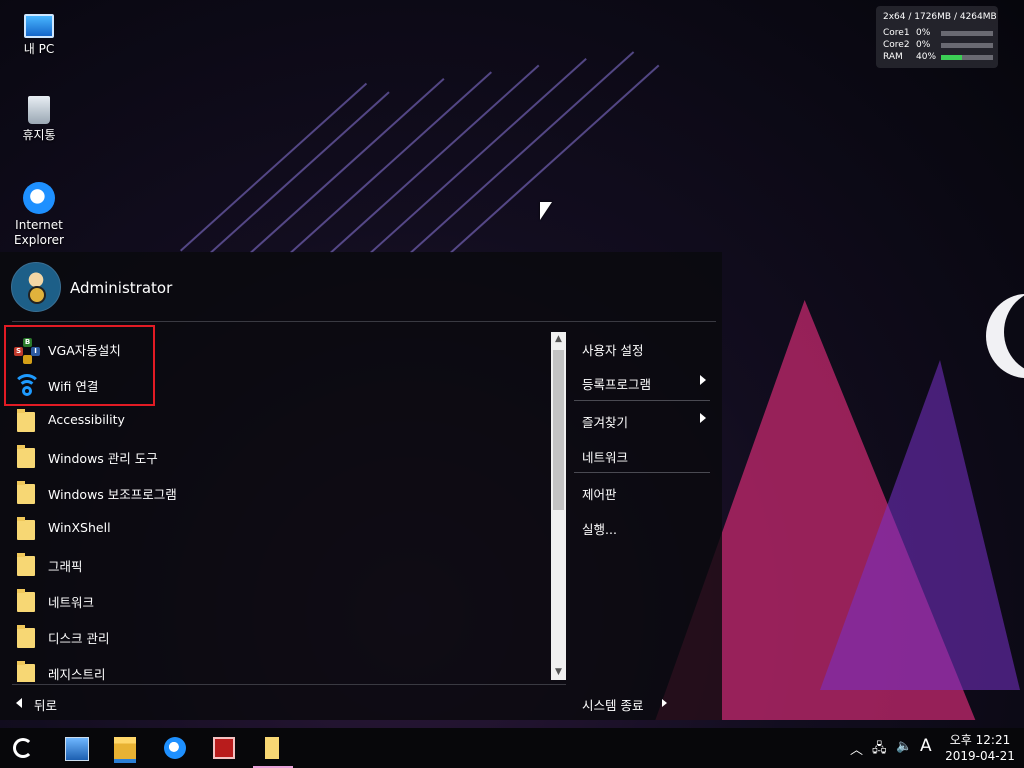  Describe the element at coordinates (274, 668) in the screenshot. I see `program-folder-registry: 레지스트리` at that location.